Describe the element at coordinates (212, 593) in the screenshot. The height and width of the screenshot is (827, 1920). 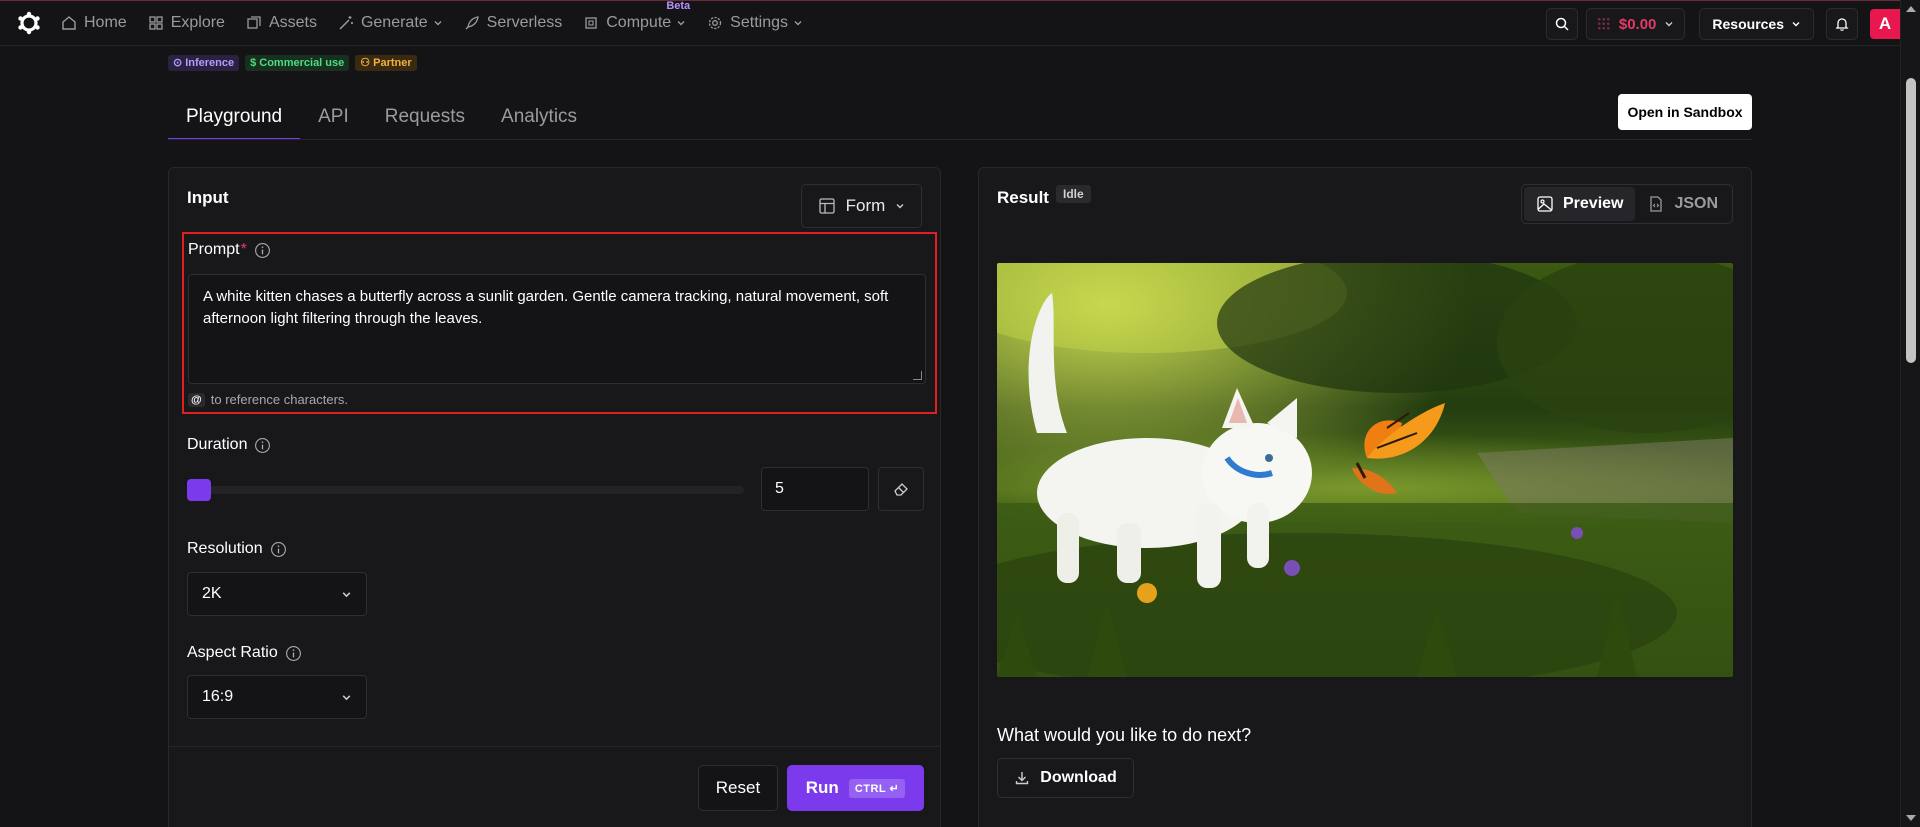
I see `resolution-value: 2K` at that location.